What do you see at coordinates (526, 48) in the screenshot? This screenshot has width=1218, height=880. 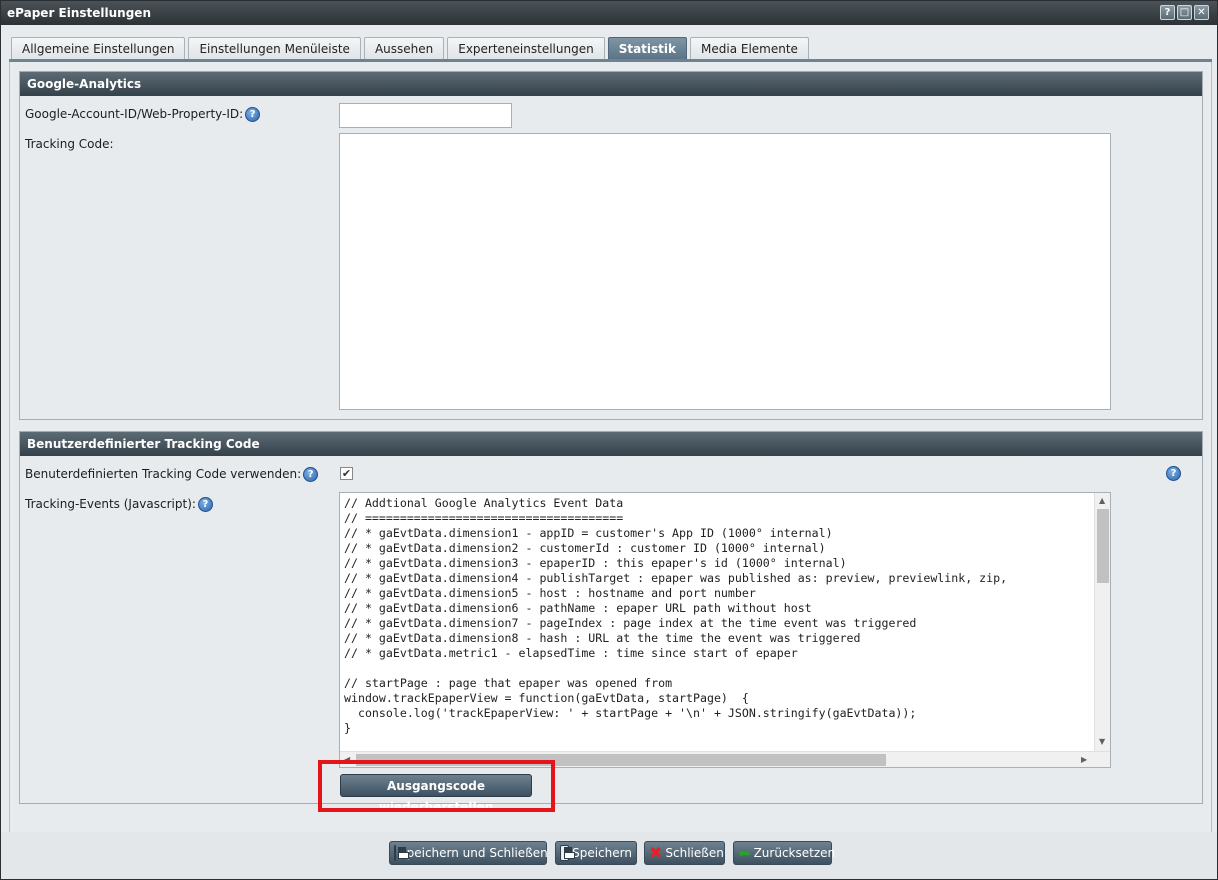 I see `tab-experteneinstellungen: Experteneinstellungen` at bounding box center [526, 48].